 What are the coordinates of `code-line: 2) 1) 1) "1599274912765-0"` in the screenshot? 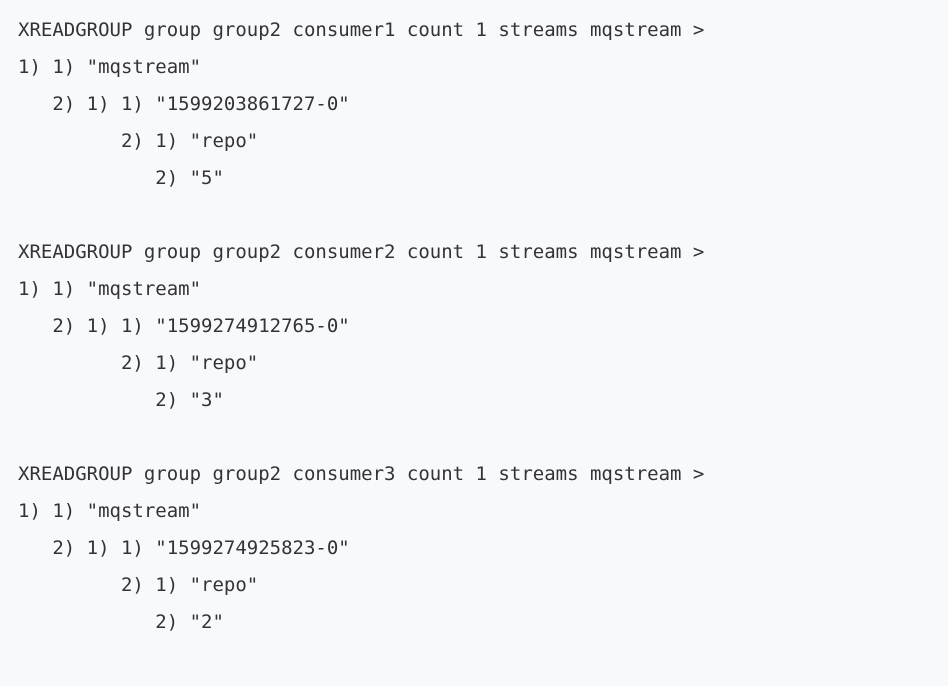 It's located at (184, 326).